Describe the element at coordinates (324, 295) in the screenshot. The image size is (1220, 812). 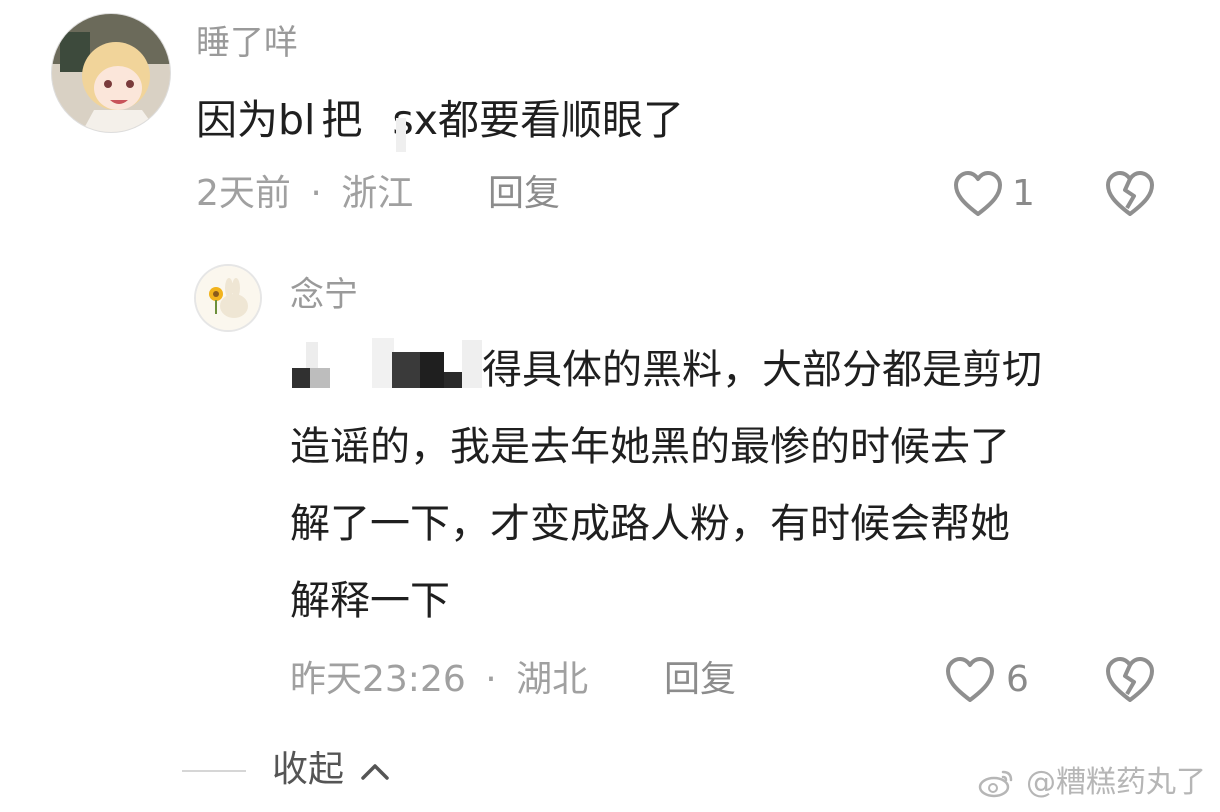
I see `reply-username: 念宁` at that location.